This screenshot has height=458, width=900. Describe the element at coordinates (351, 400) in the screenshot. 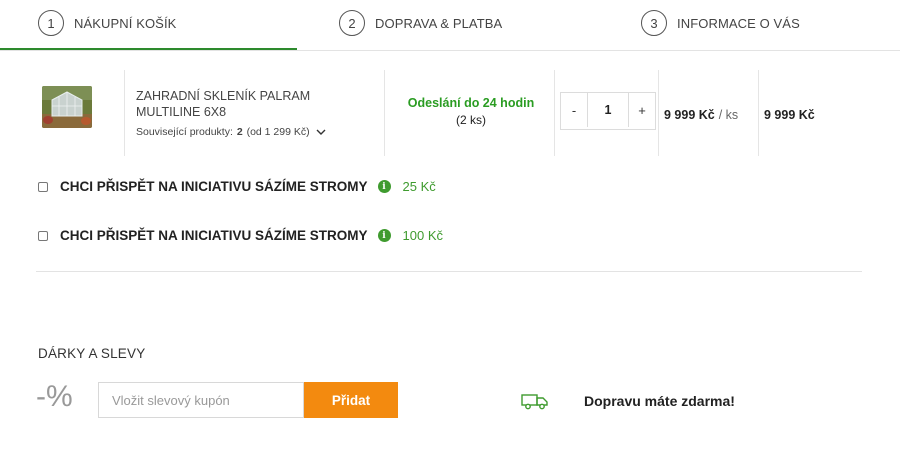

I see `add-coupon-button: Přidat` at that location.